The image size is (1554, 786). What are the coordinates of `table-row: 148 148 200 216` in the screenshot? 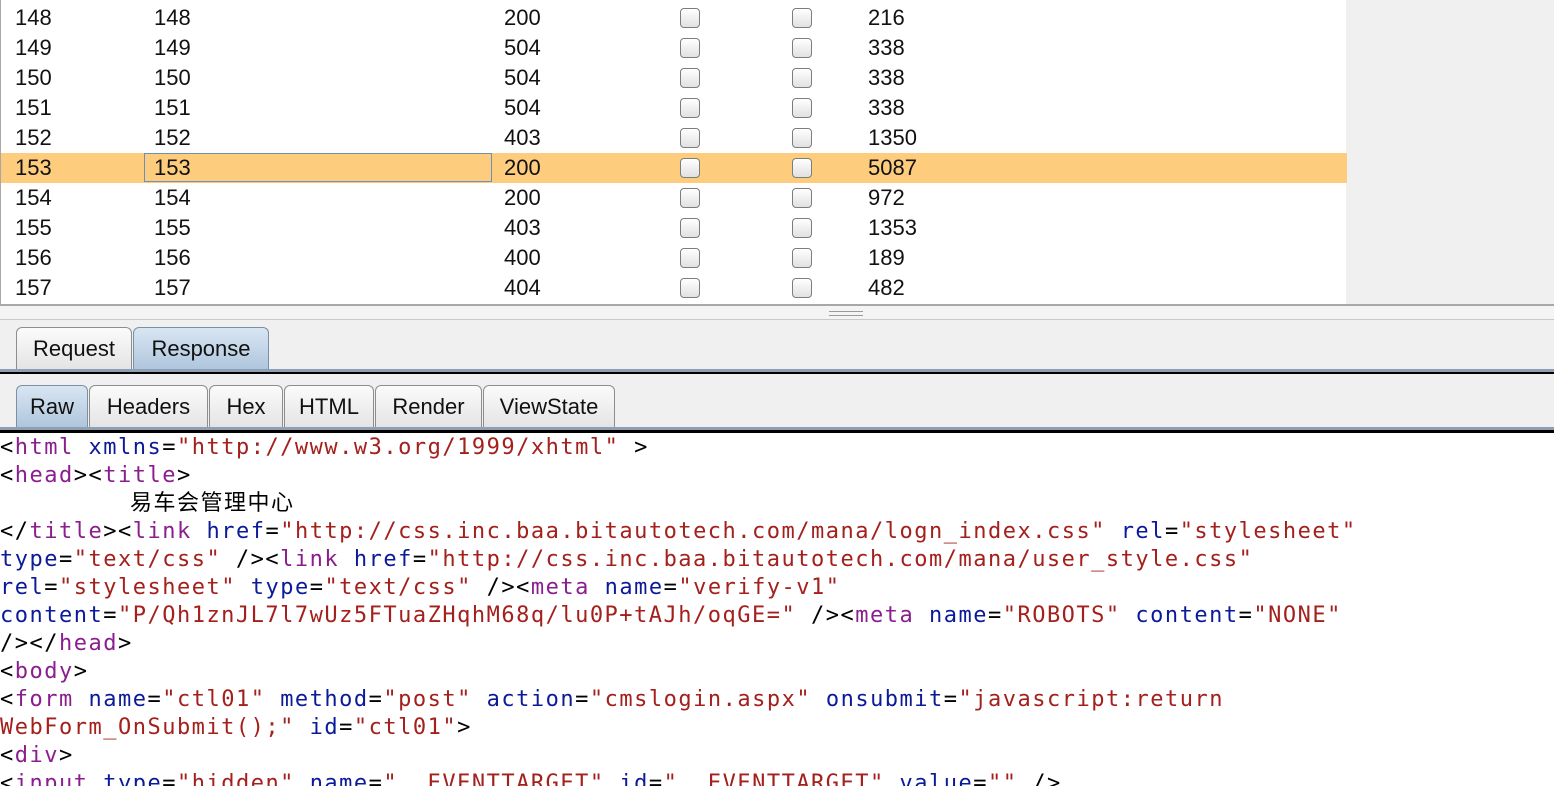 It's located at (674, 18).